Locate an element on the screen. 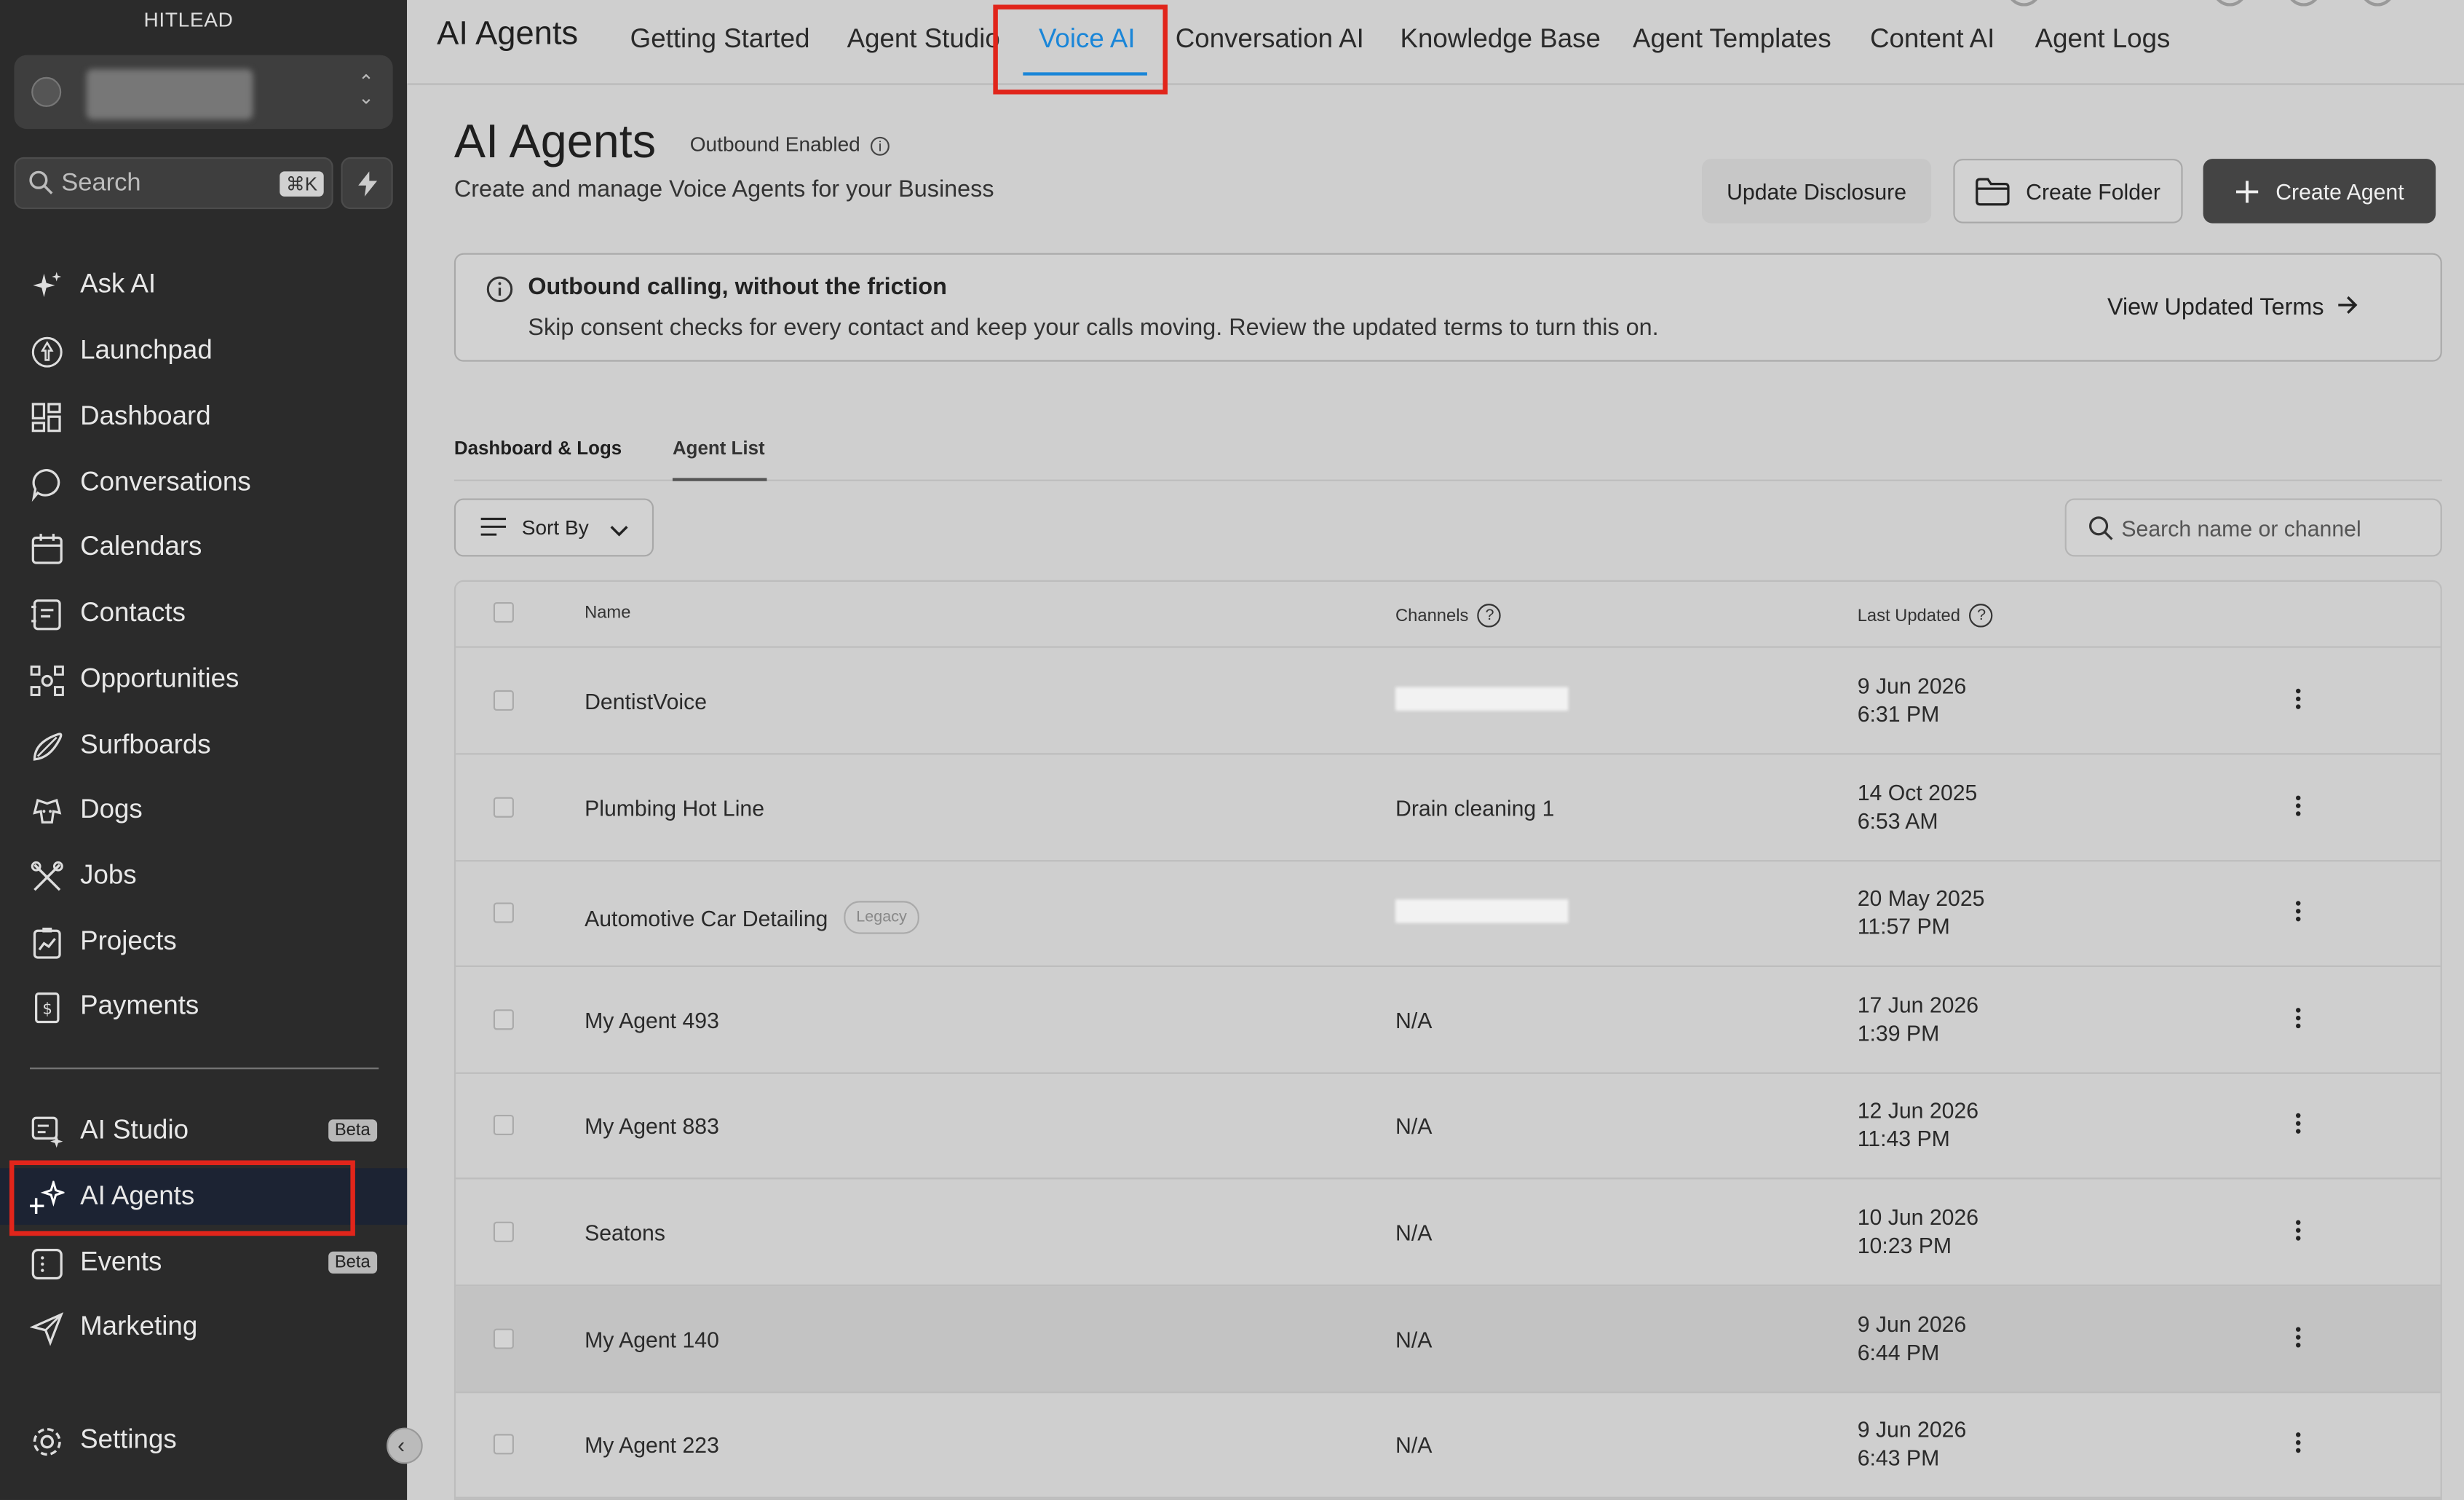 The height and width of the screenshot is (1500, 2464). tools-icon is located at coordinates (47, 877).